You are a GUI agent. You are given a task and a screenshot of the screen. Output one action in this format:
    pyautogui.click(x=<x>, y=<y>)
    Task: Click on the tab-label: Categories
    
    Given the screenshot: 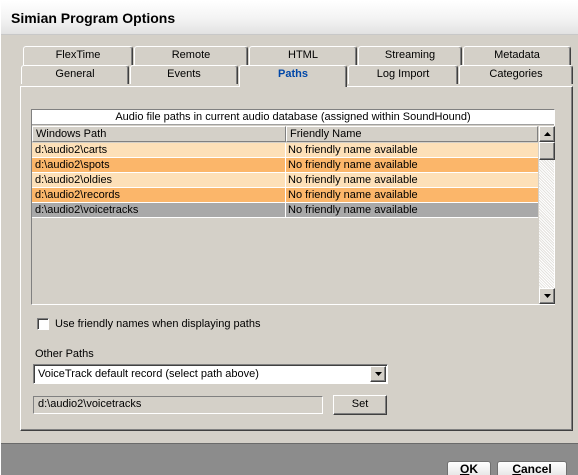 What is the action you would take?
    pyautogui.click(x=516, y=74)
    